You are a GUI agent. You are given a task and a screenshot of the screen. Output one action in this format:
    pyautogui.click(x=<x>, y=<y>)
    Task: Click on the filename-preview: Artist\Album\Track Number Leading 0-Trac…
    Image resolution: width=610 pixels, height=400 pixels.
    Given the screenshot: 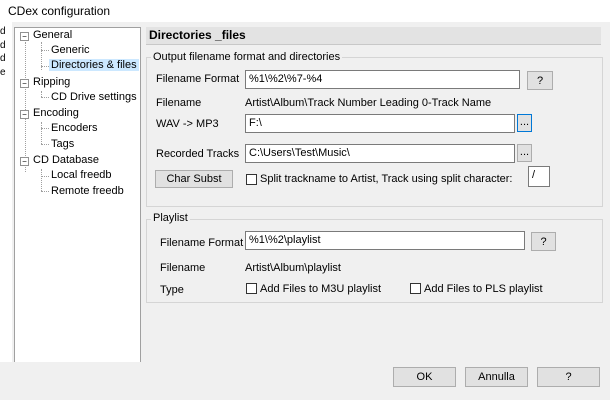 What is the action you would take?
    pyautogui.click(x=368, y=103)
    